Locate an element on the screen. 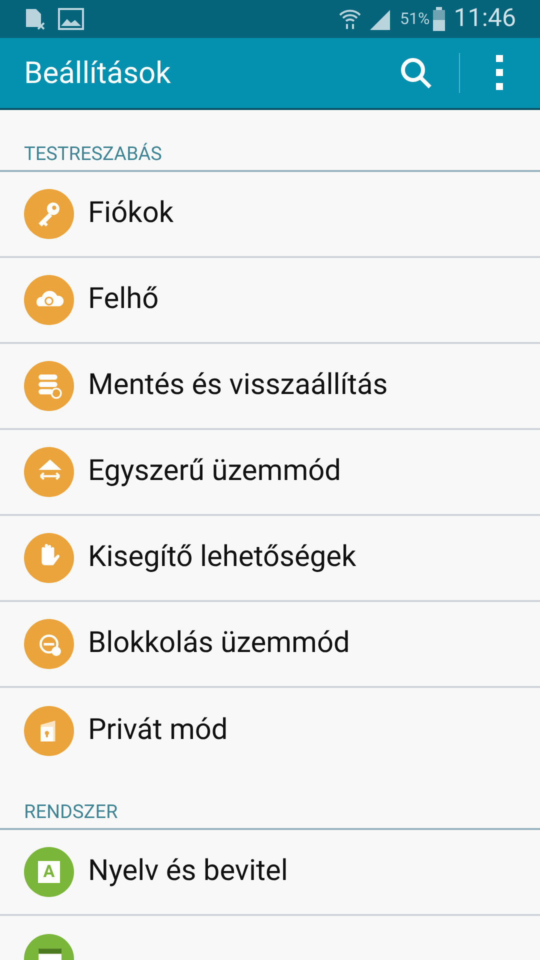  settings-item-label: Nyelv és bevitel is located at coordinates (188, 871).